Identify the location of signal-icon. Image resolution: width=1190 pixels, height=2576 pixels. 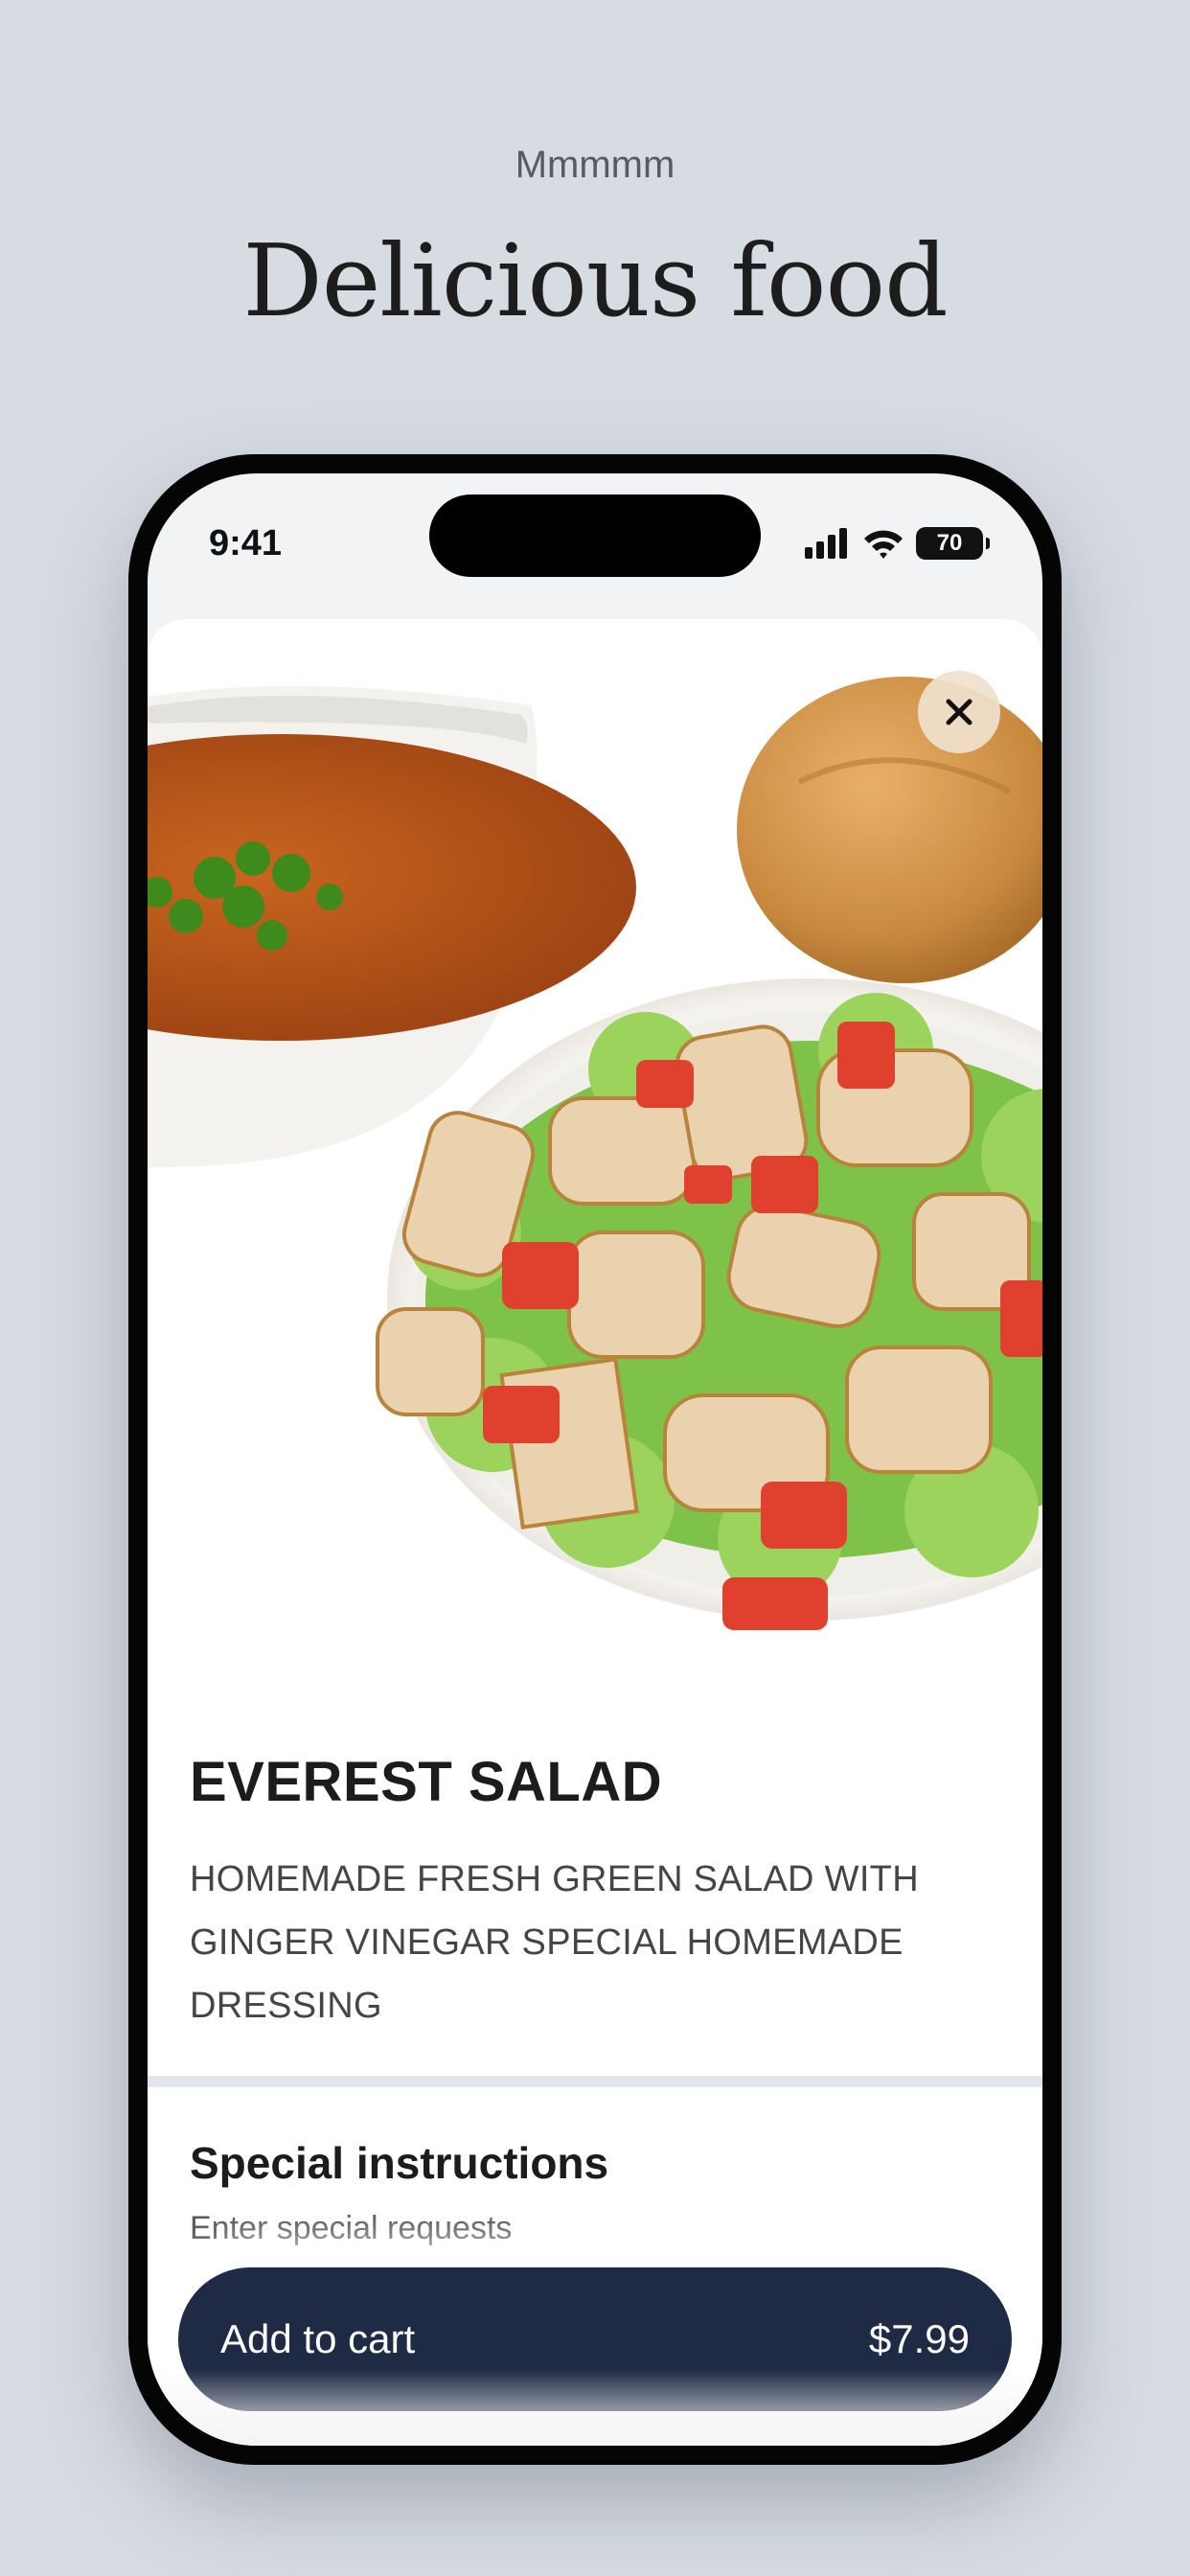
(826, 543).